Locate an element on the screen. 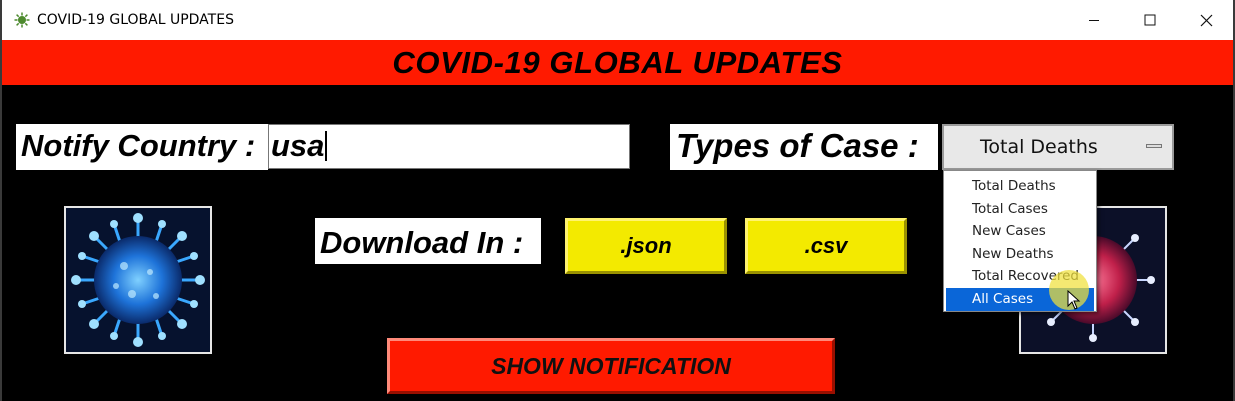 The height and width of the screenshot is (401, 1235). title-bar: COVID-19 GLOBAL UPDATES is located at coordinates (617, 20).